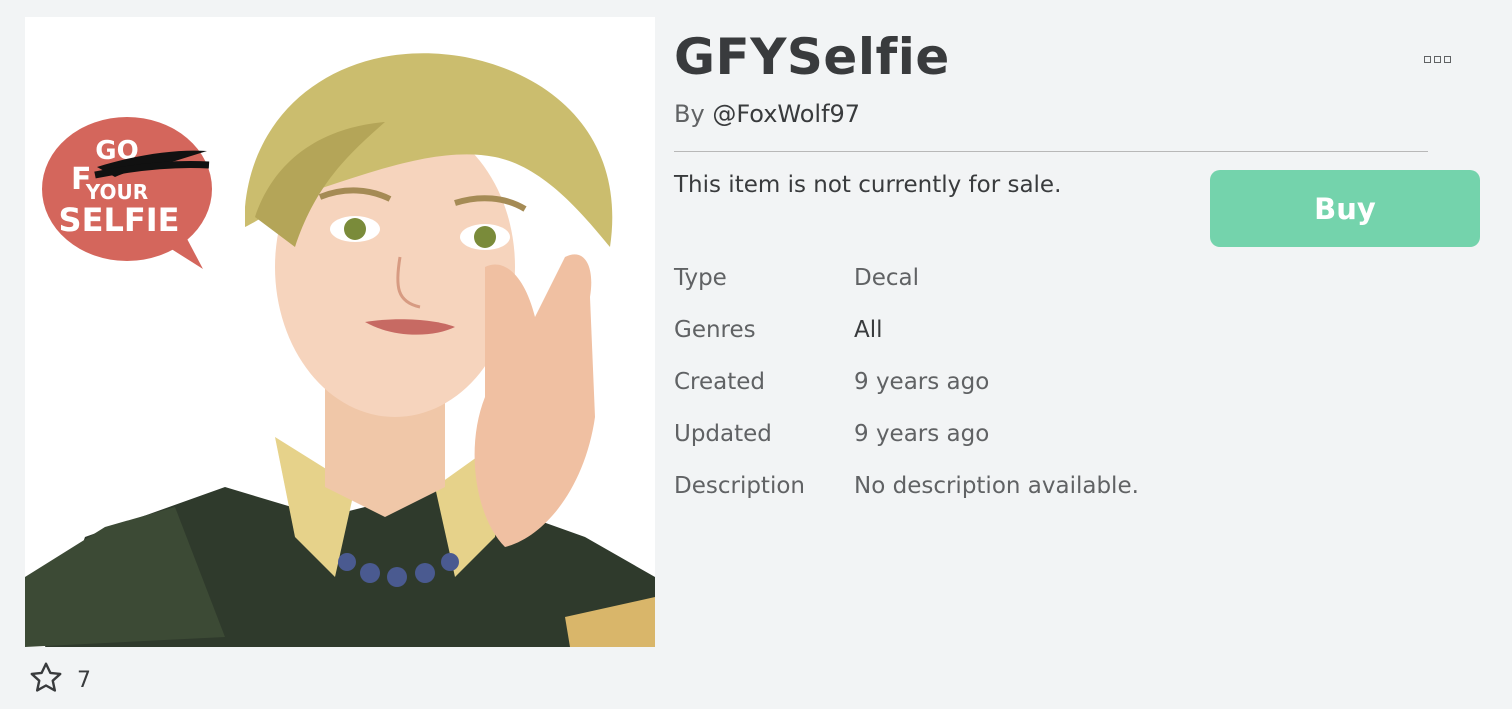 This screenshot has height=709, width=1512. I want to click on detail-label: Created, so click(720, 382).